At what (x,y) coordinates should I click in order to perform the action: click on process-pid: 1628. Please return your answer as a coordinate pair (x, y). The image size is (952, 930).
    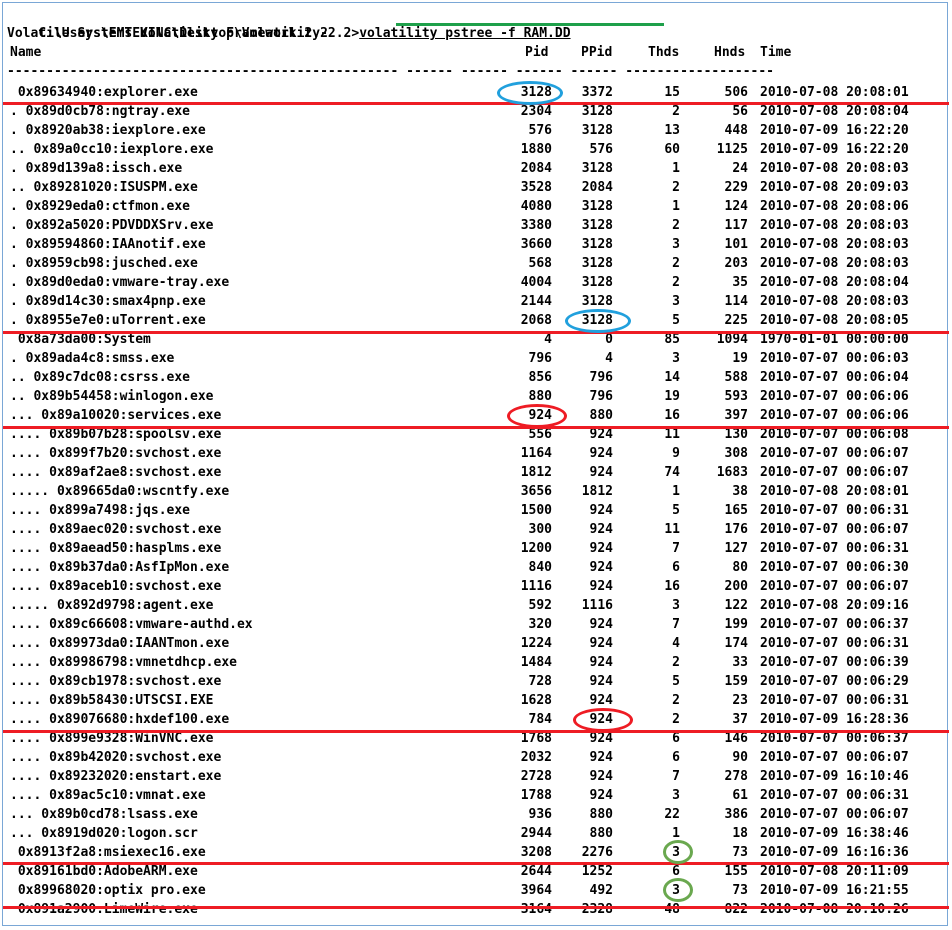
    Looking at the image, I should click on (536, 700).